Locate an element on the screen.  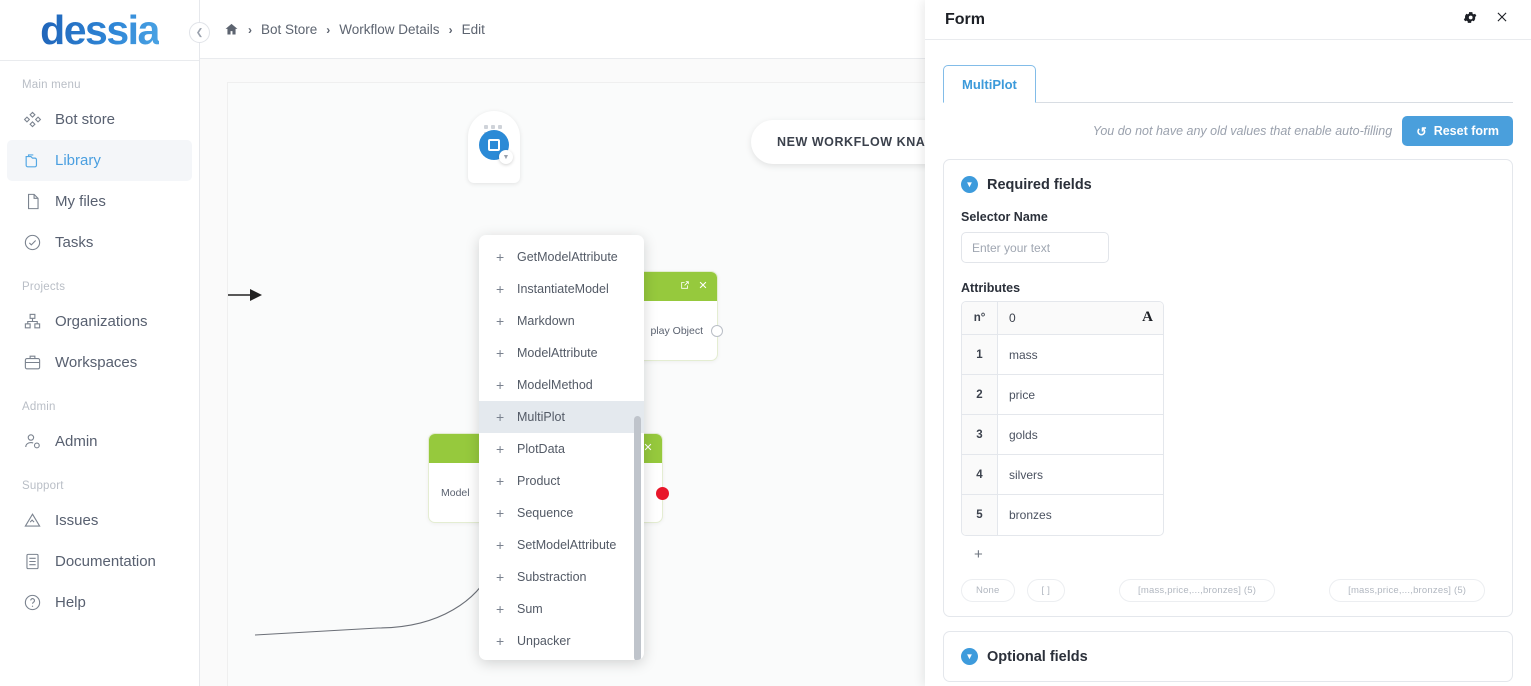
sidebar-collapse-button: ❮ is located at coordinates (199, 32).